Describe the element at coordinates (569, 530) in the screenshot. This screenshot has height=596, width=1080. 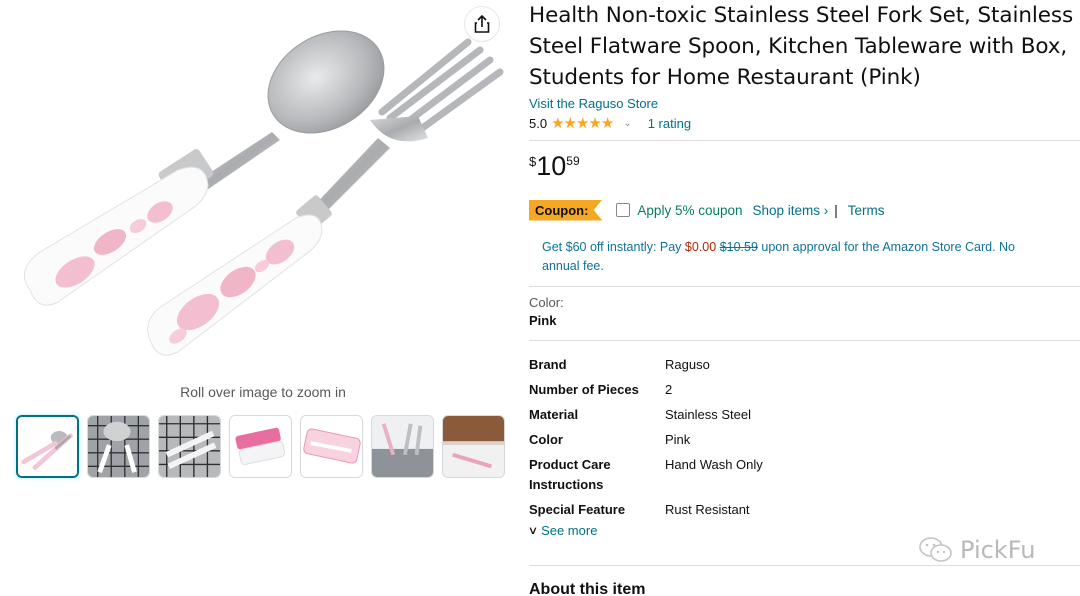
I see `see-more-label: See more` at that location.